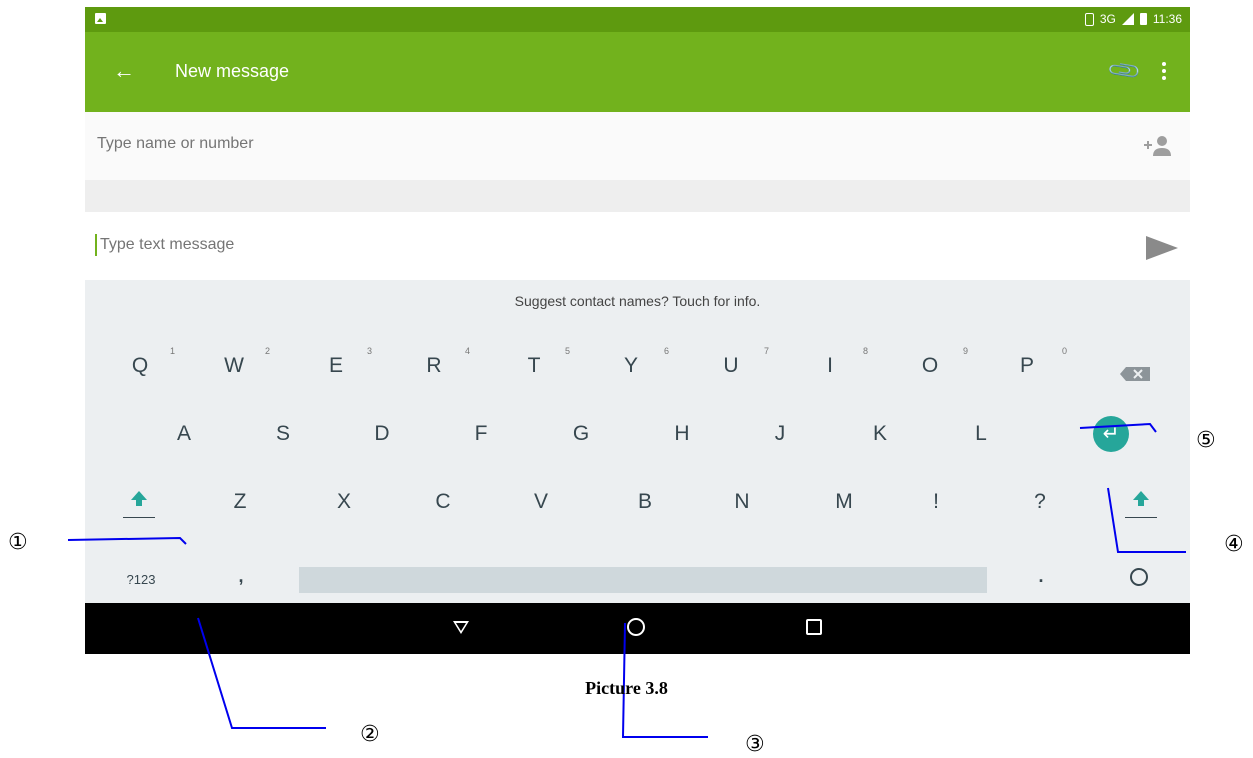 The image size is (1253, 758). Describe the element at coordinates (1206, 440) in the screenshot. I see `callout-5: ⑤` at that location.